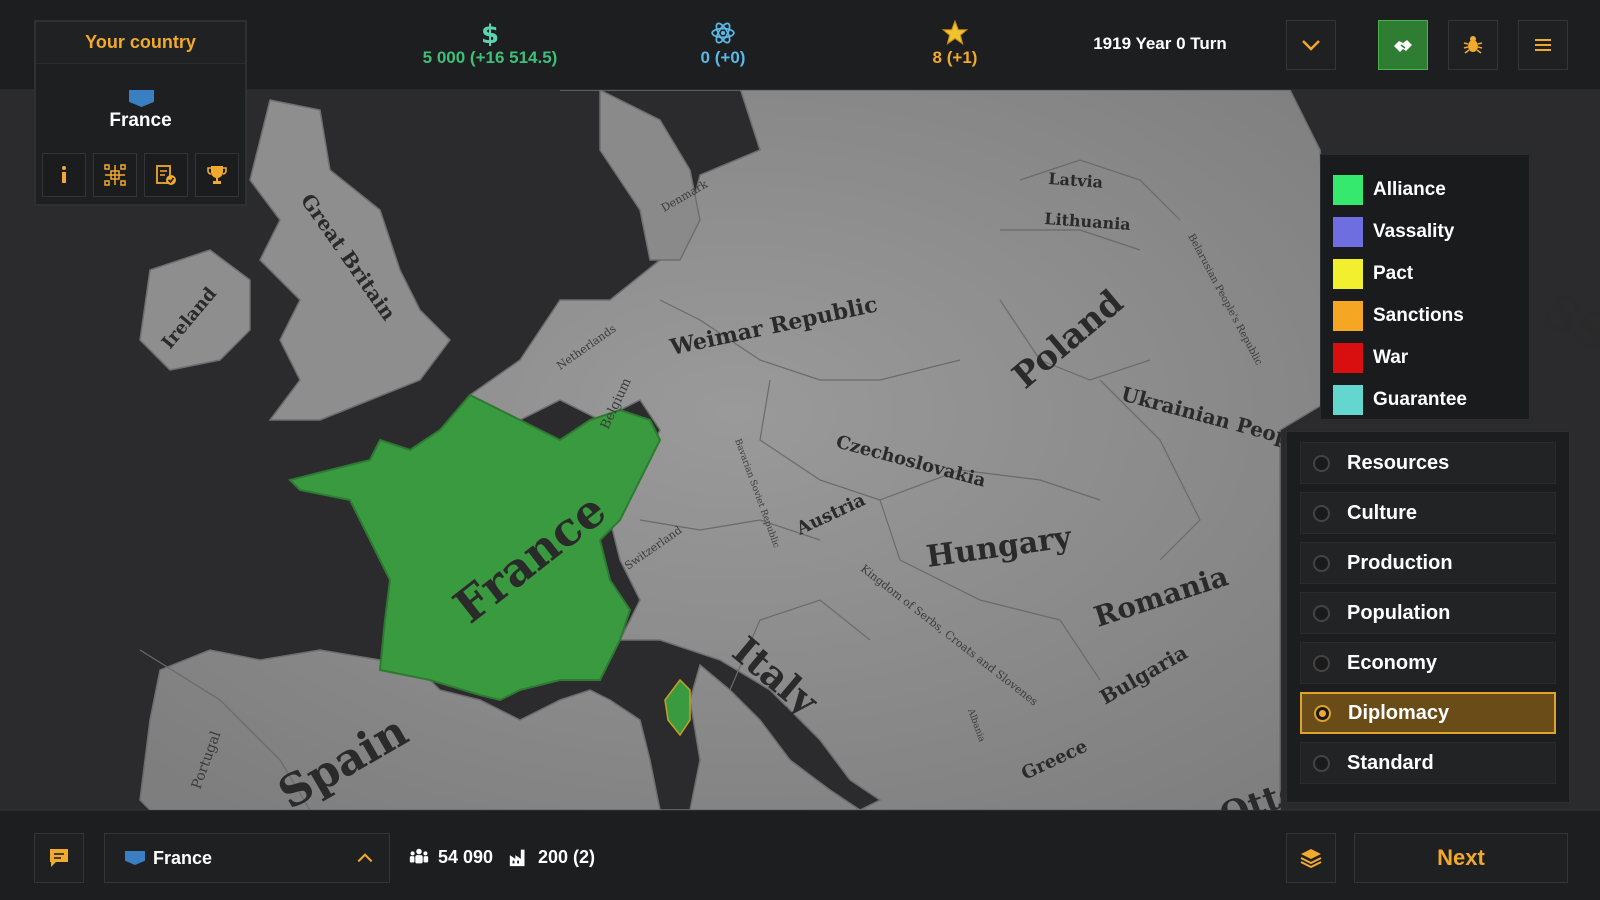 The image size is (1600, 900). What do you see at coordinates (140, 43) in the screenshot?
I see `country-card-title: Your country` at bounding box center [140, 43].